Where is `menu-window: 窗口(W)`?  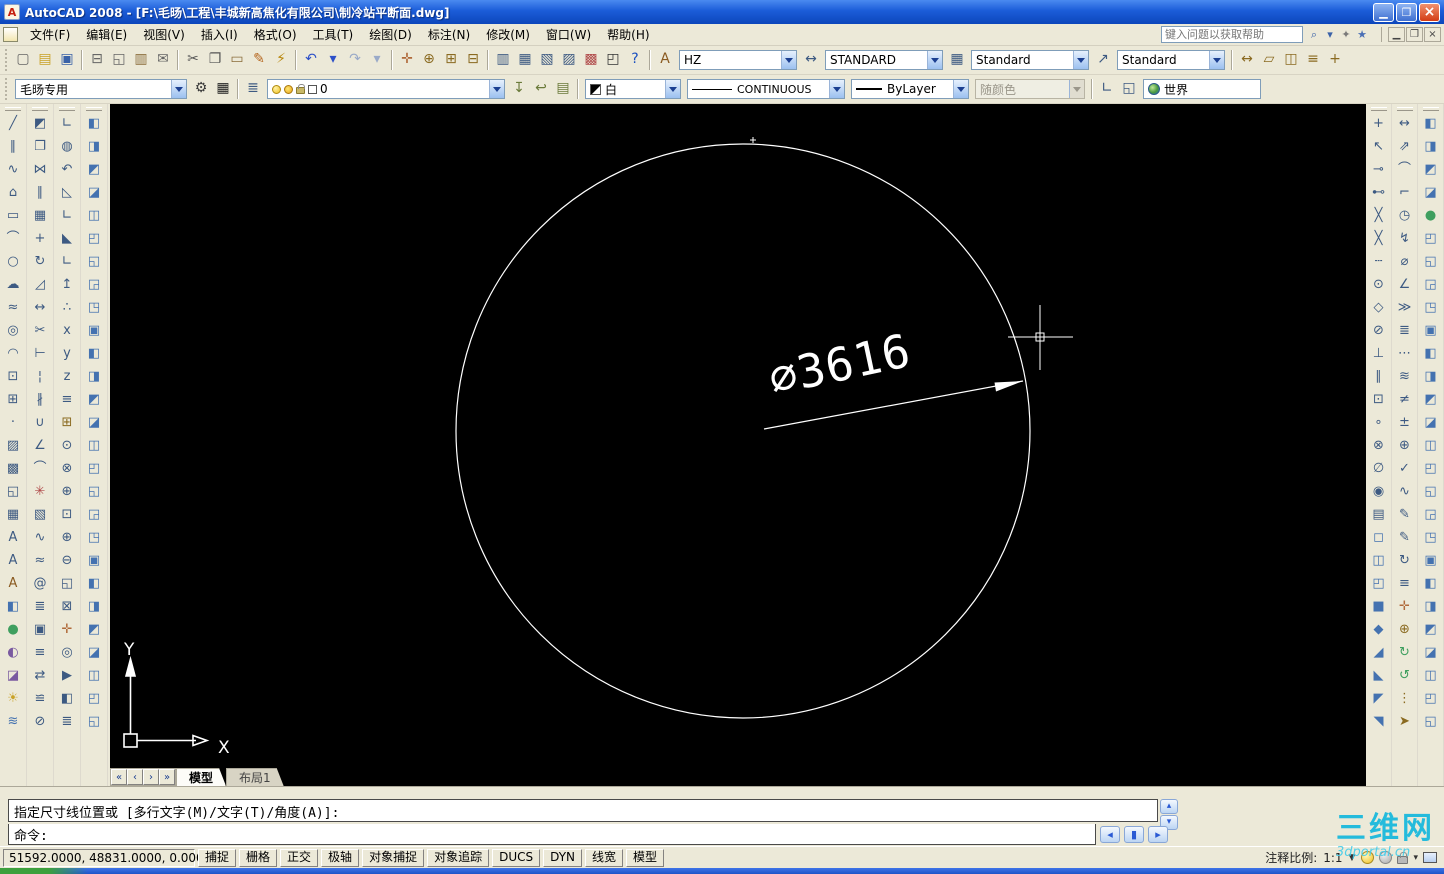
menu-window: 窗口(W) is located at coordinates (568, 34).